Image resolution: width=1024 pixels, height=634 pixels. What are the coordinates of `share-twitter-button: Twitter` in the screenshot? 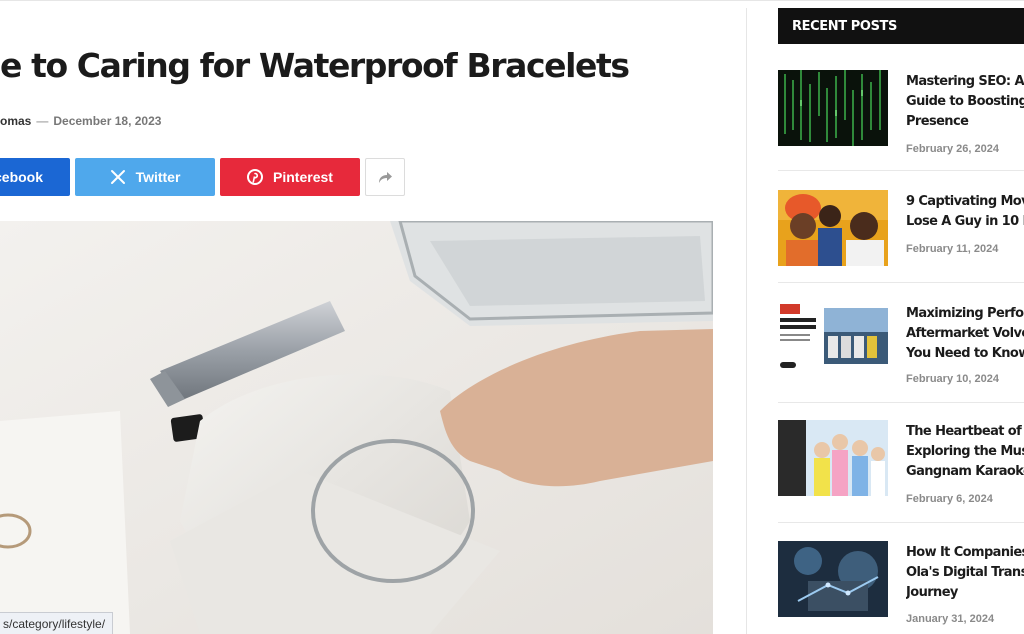 It's located at (145, 177).